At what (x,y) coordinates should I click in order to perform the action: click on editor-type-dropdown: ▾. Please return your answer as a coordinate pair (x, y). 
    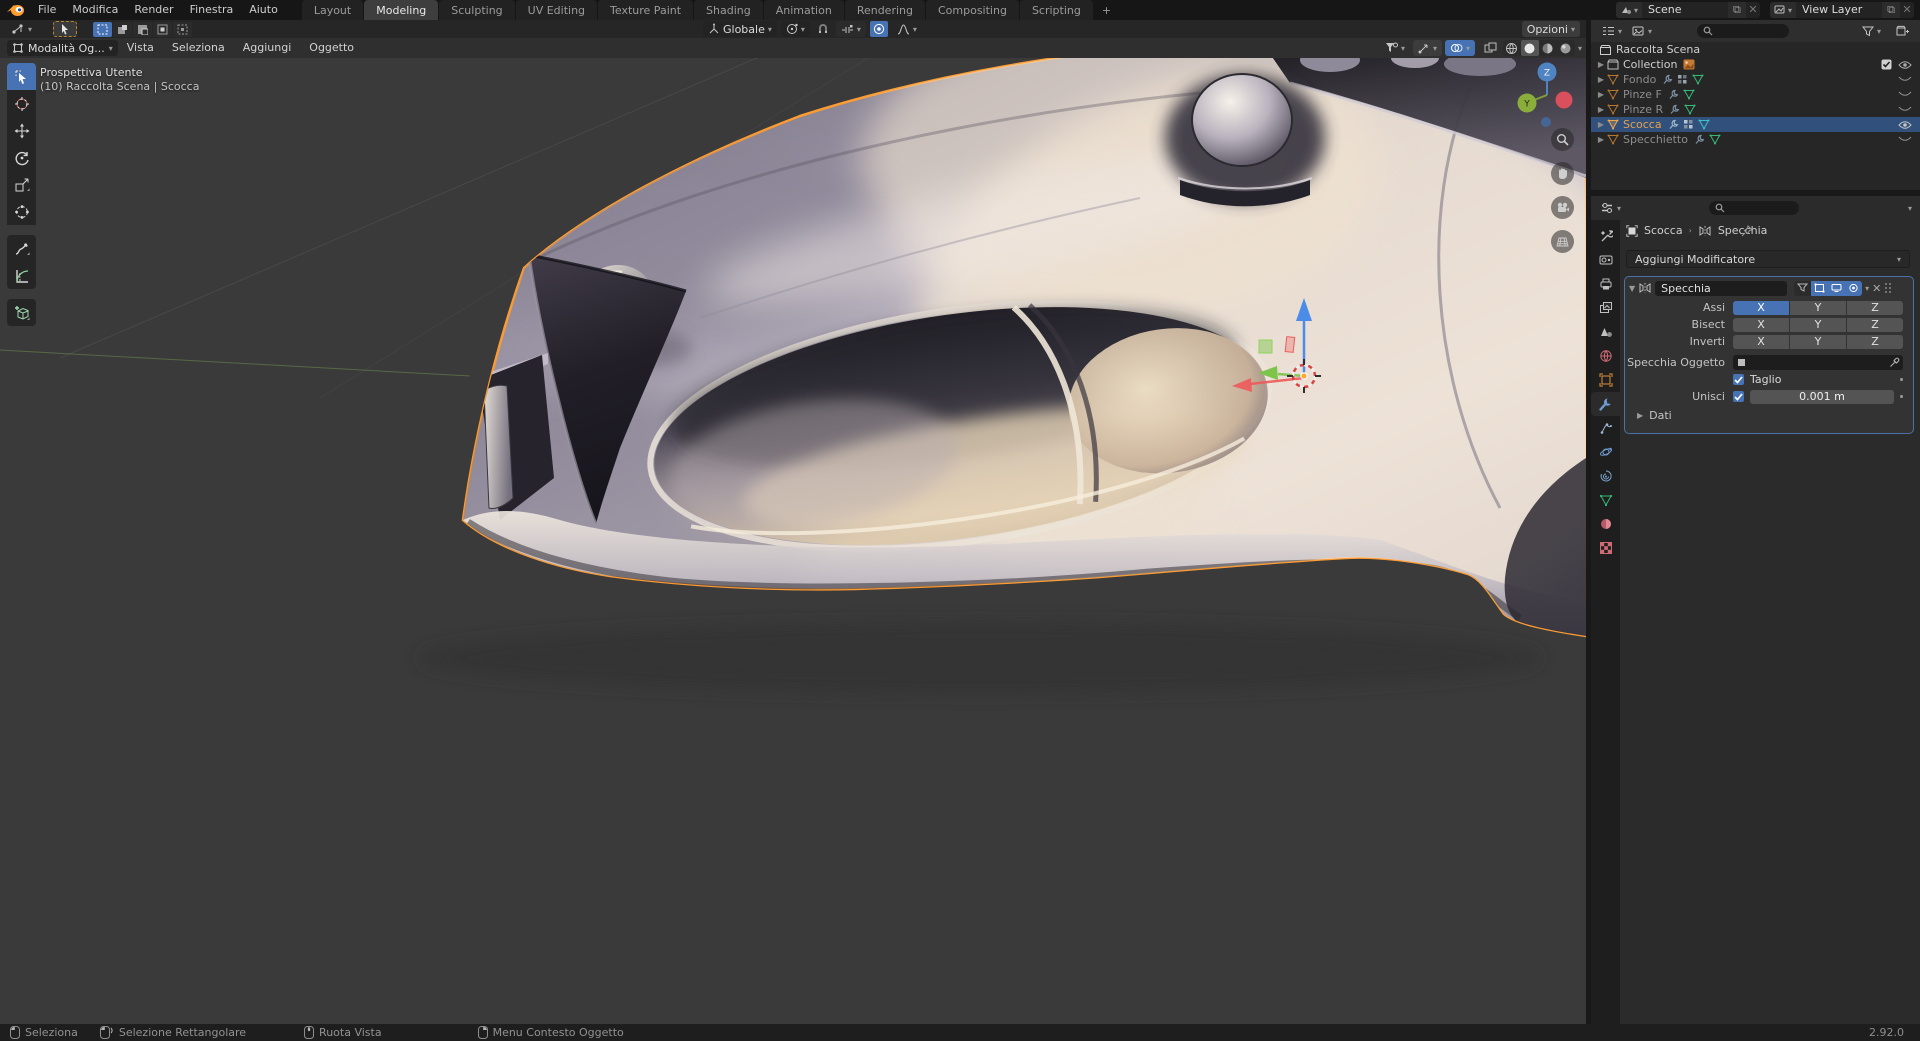
    Looking at the image, I should click on (21, 29).